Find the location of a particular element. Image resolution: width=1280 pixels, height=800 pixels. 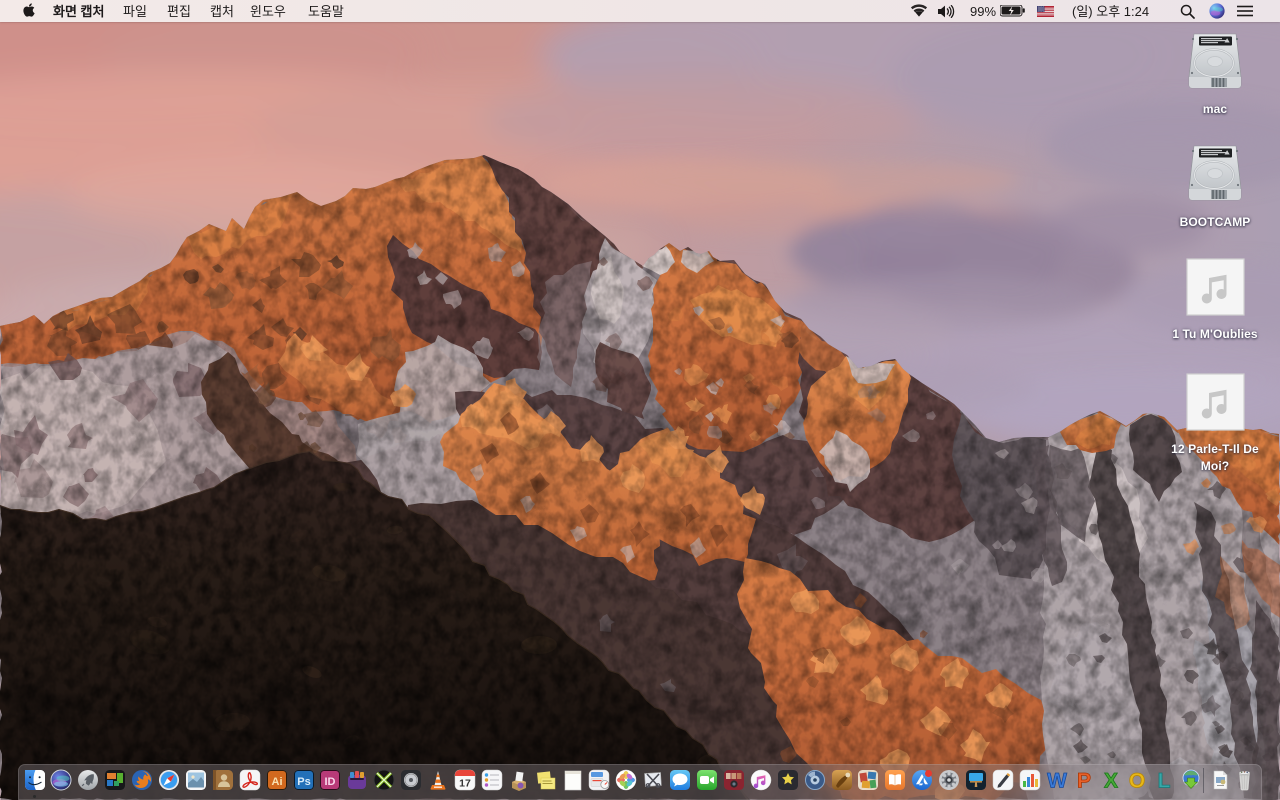

svg-text: P is located at coordinates (1084, 781).